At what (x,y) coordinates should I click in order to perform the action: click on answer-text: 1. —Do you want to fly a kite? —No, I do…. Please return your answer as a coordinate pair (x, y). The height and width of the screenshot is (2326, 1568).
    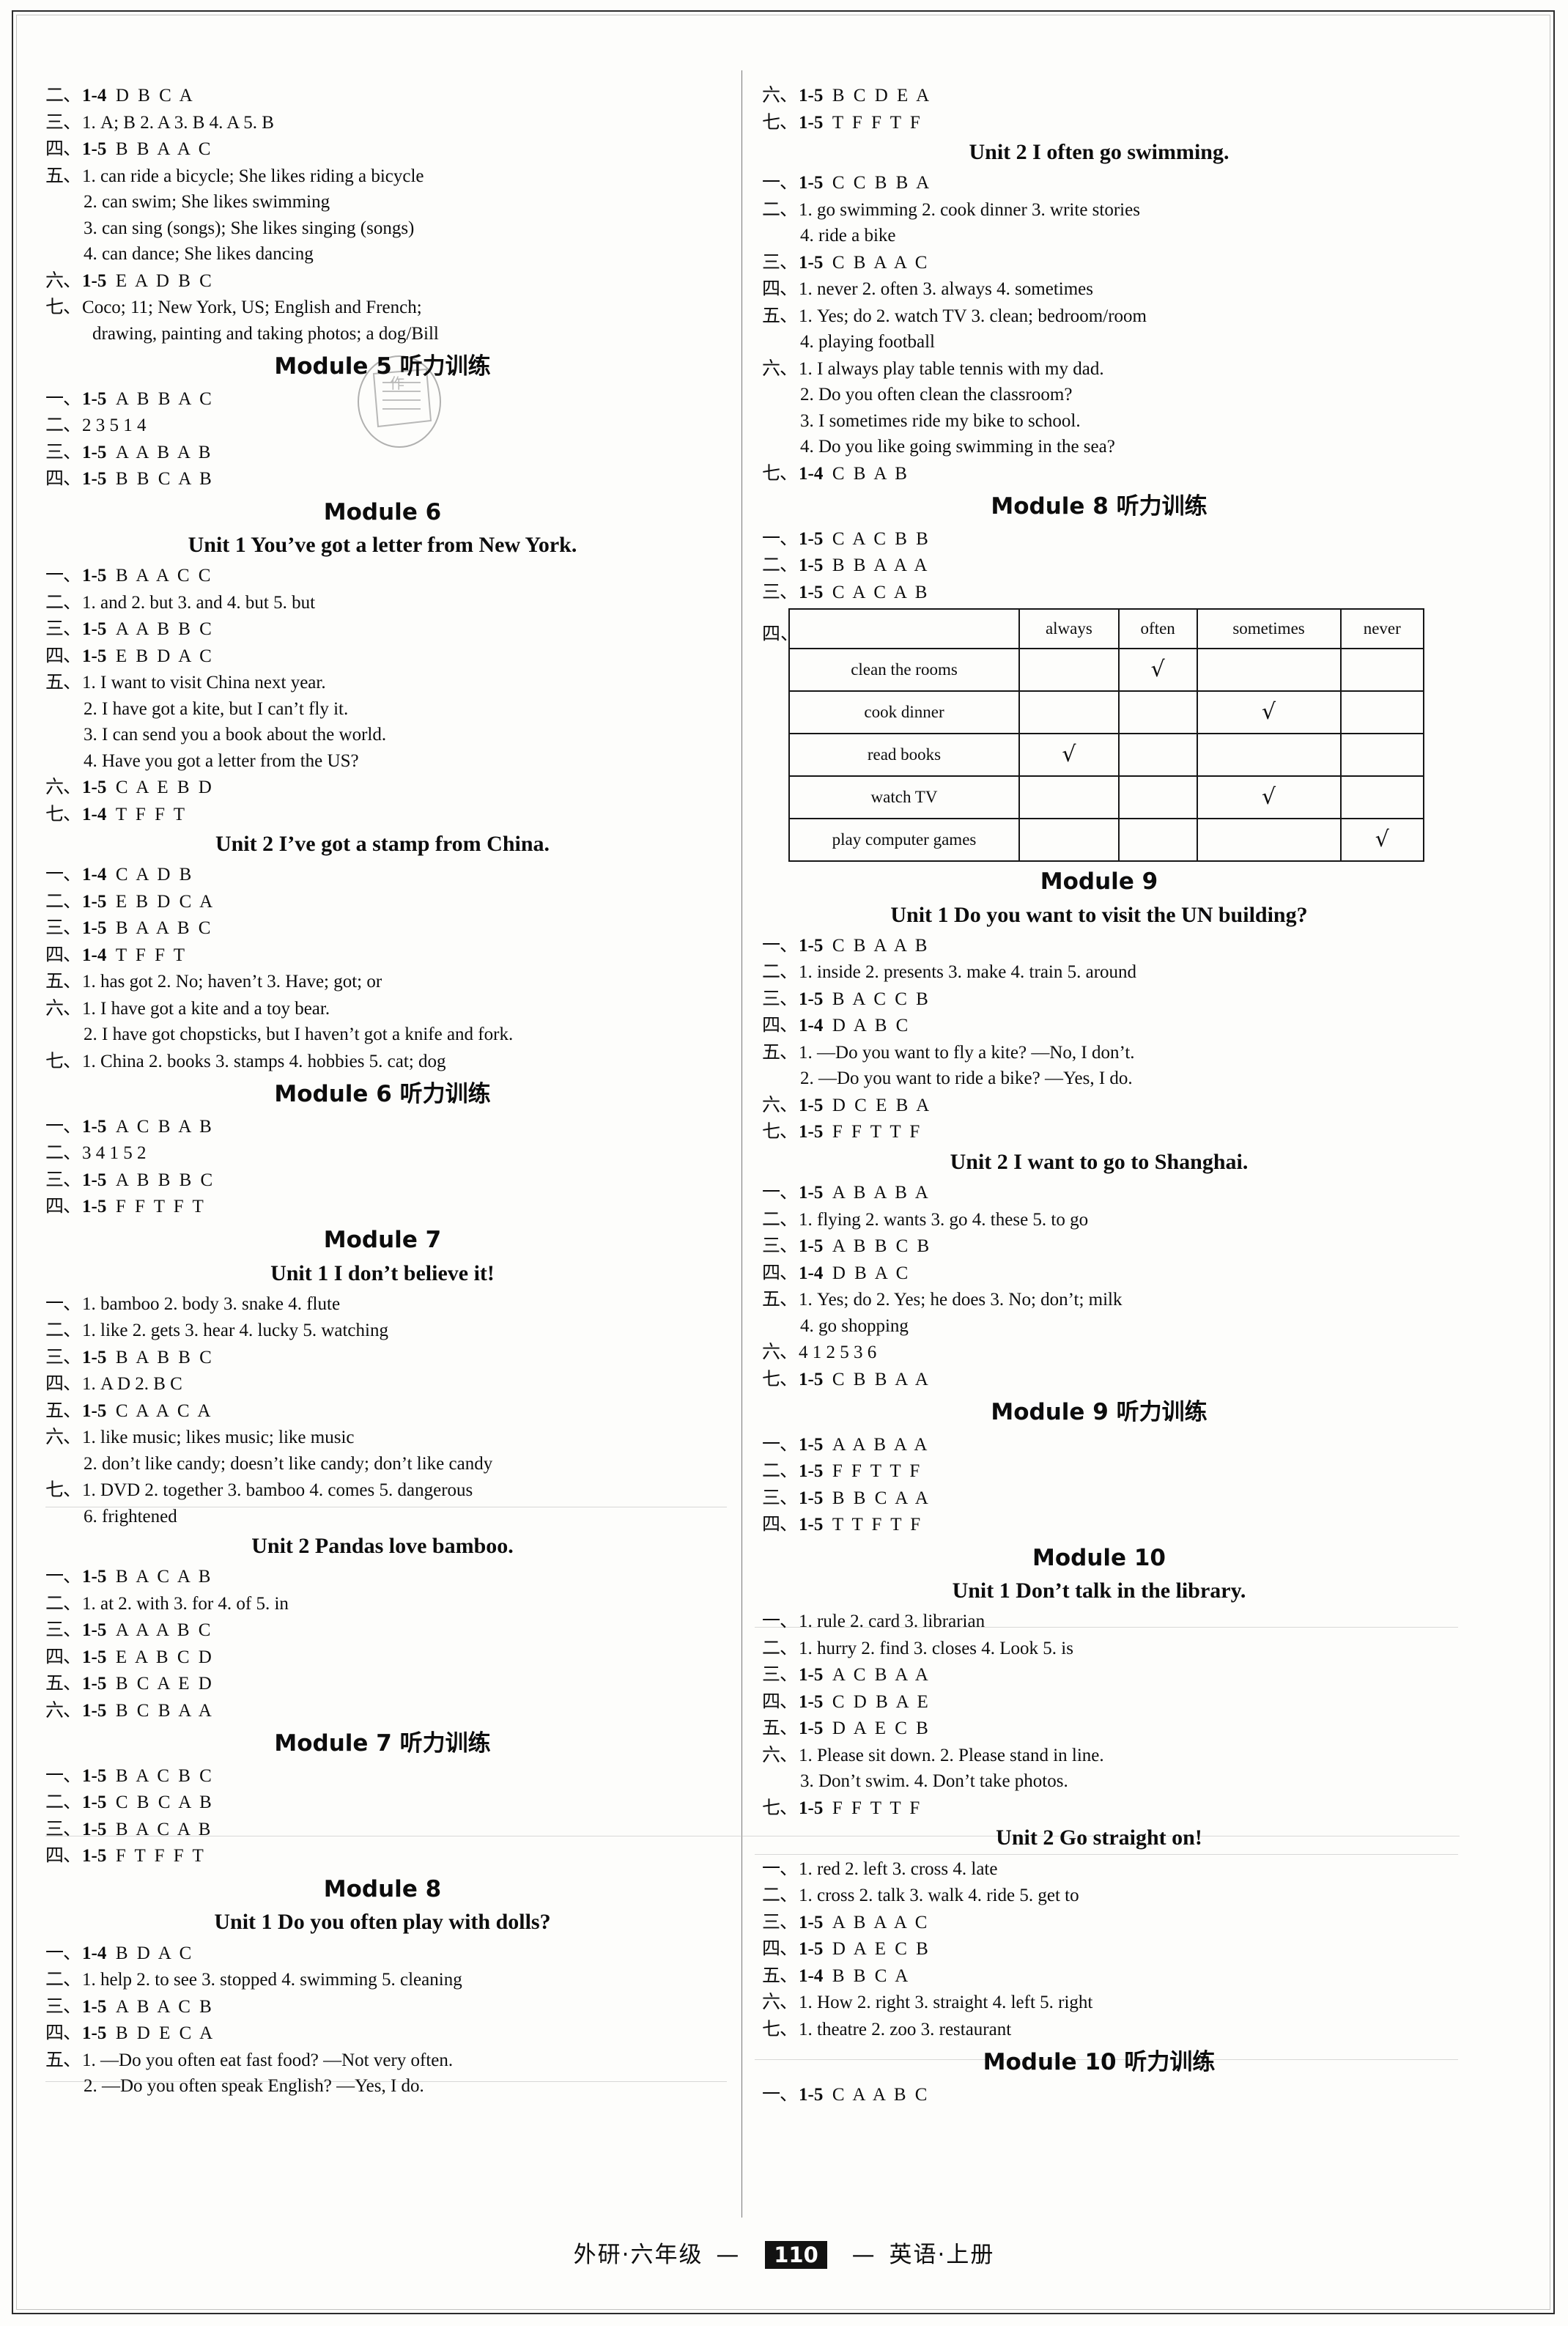
    Looking at the image, I should click on (967, 1052).